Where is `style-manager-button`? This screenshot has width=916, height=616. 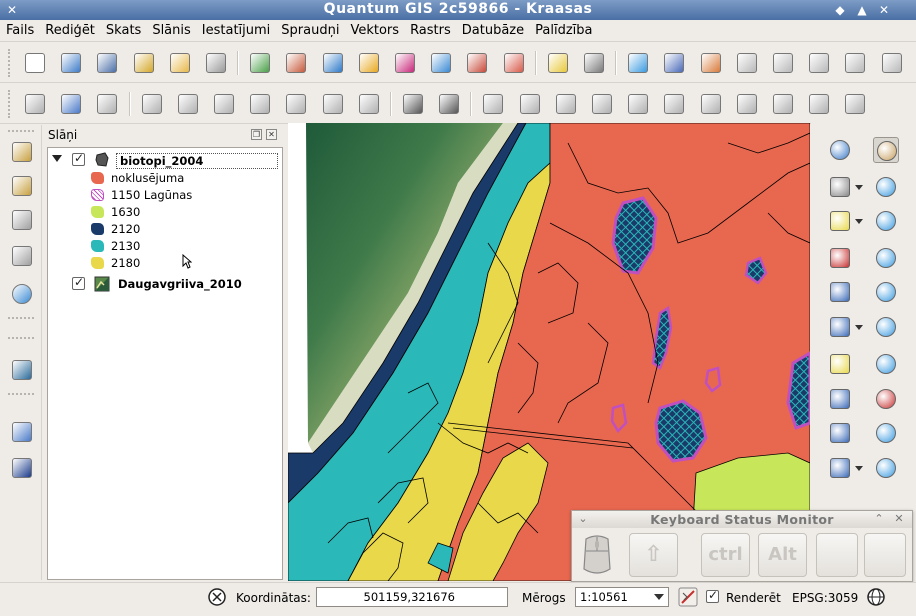
style-manager-button is located at coordinates (711, 63).